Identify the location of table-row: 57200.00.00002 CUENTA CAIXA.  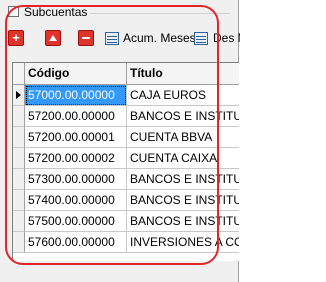
(126, 158).